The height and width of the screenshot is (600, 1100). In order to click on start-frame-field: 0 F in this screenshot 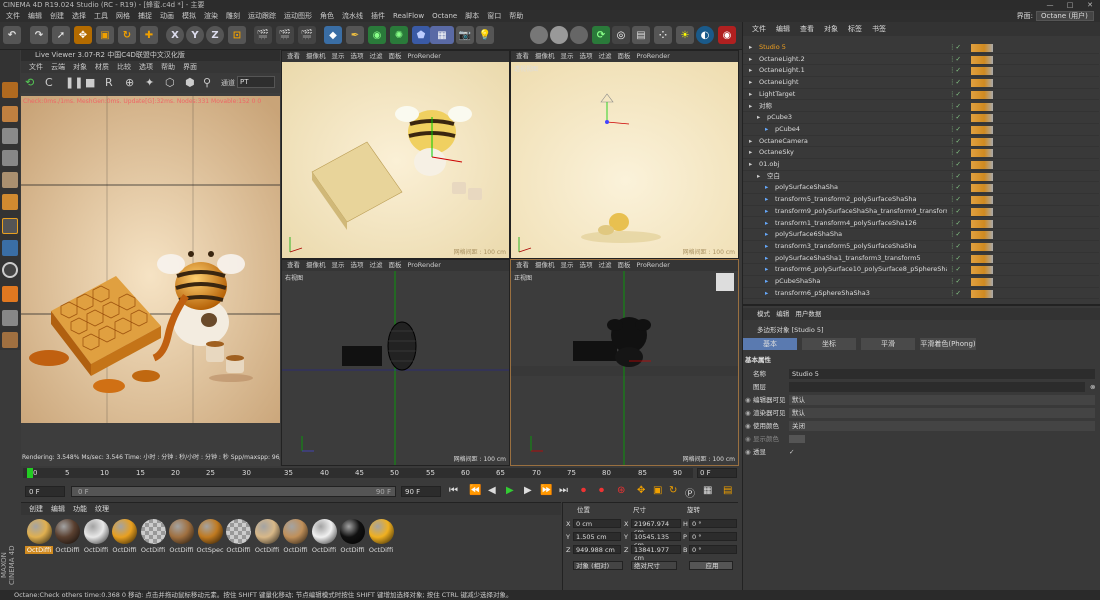, I will do `click(45, 491)`.